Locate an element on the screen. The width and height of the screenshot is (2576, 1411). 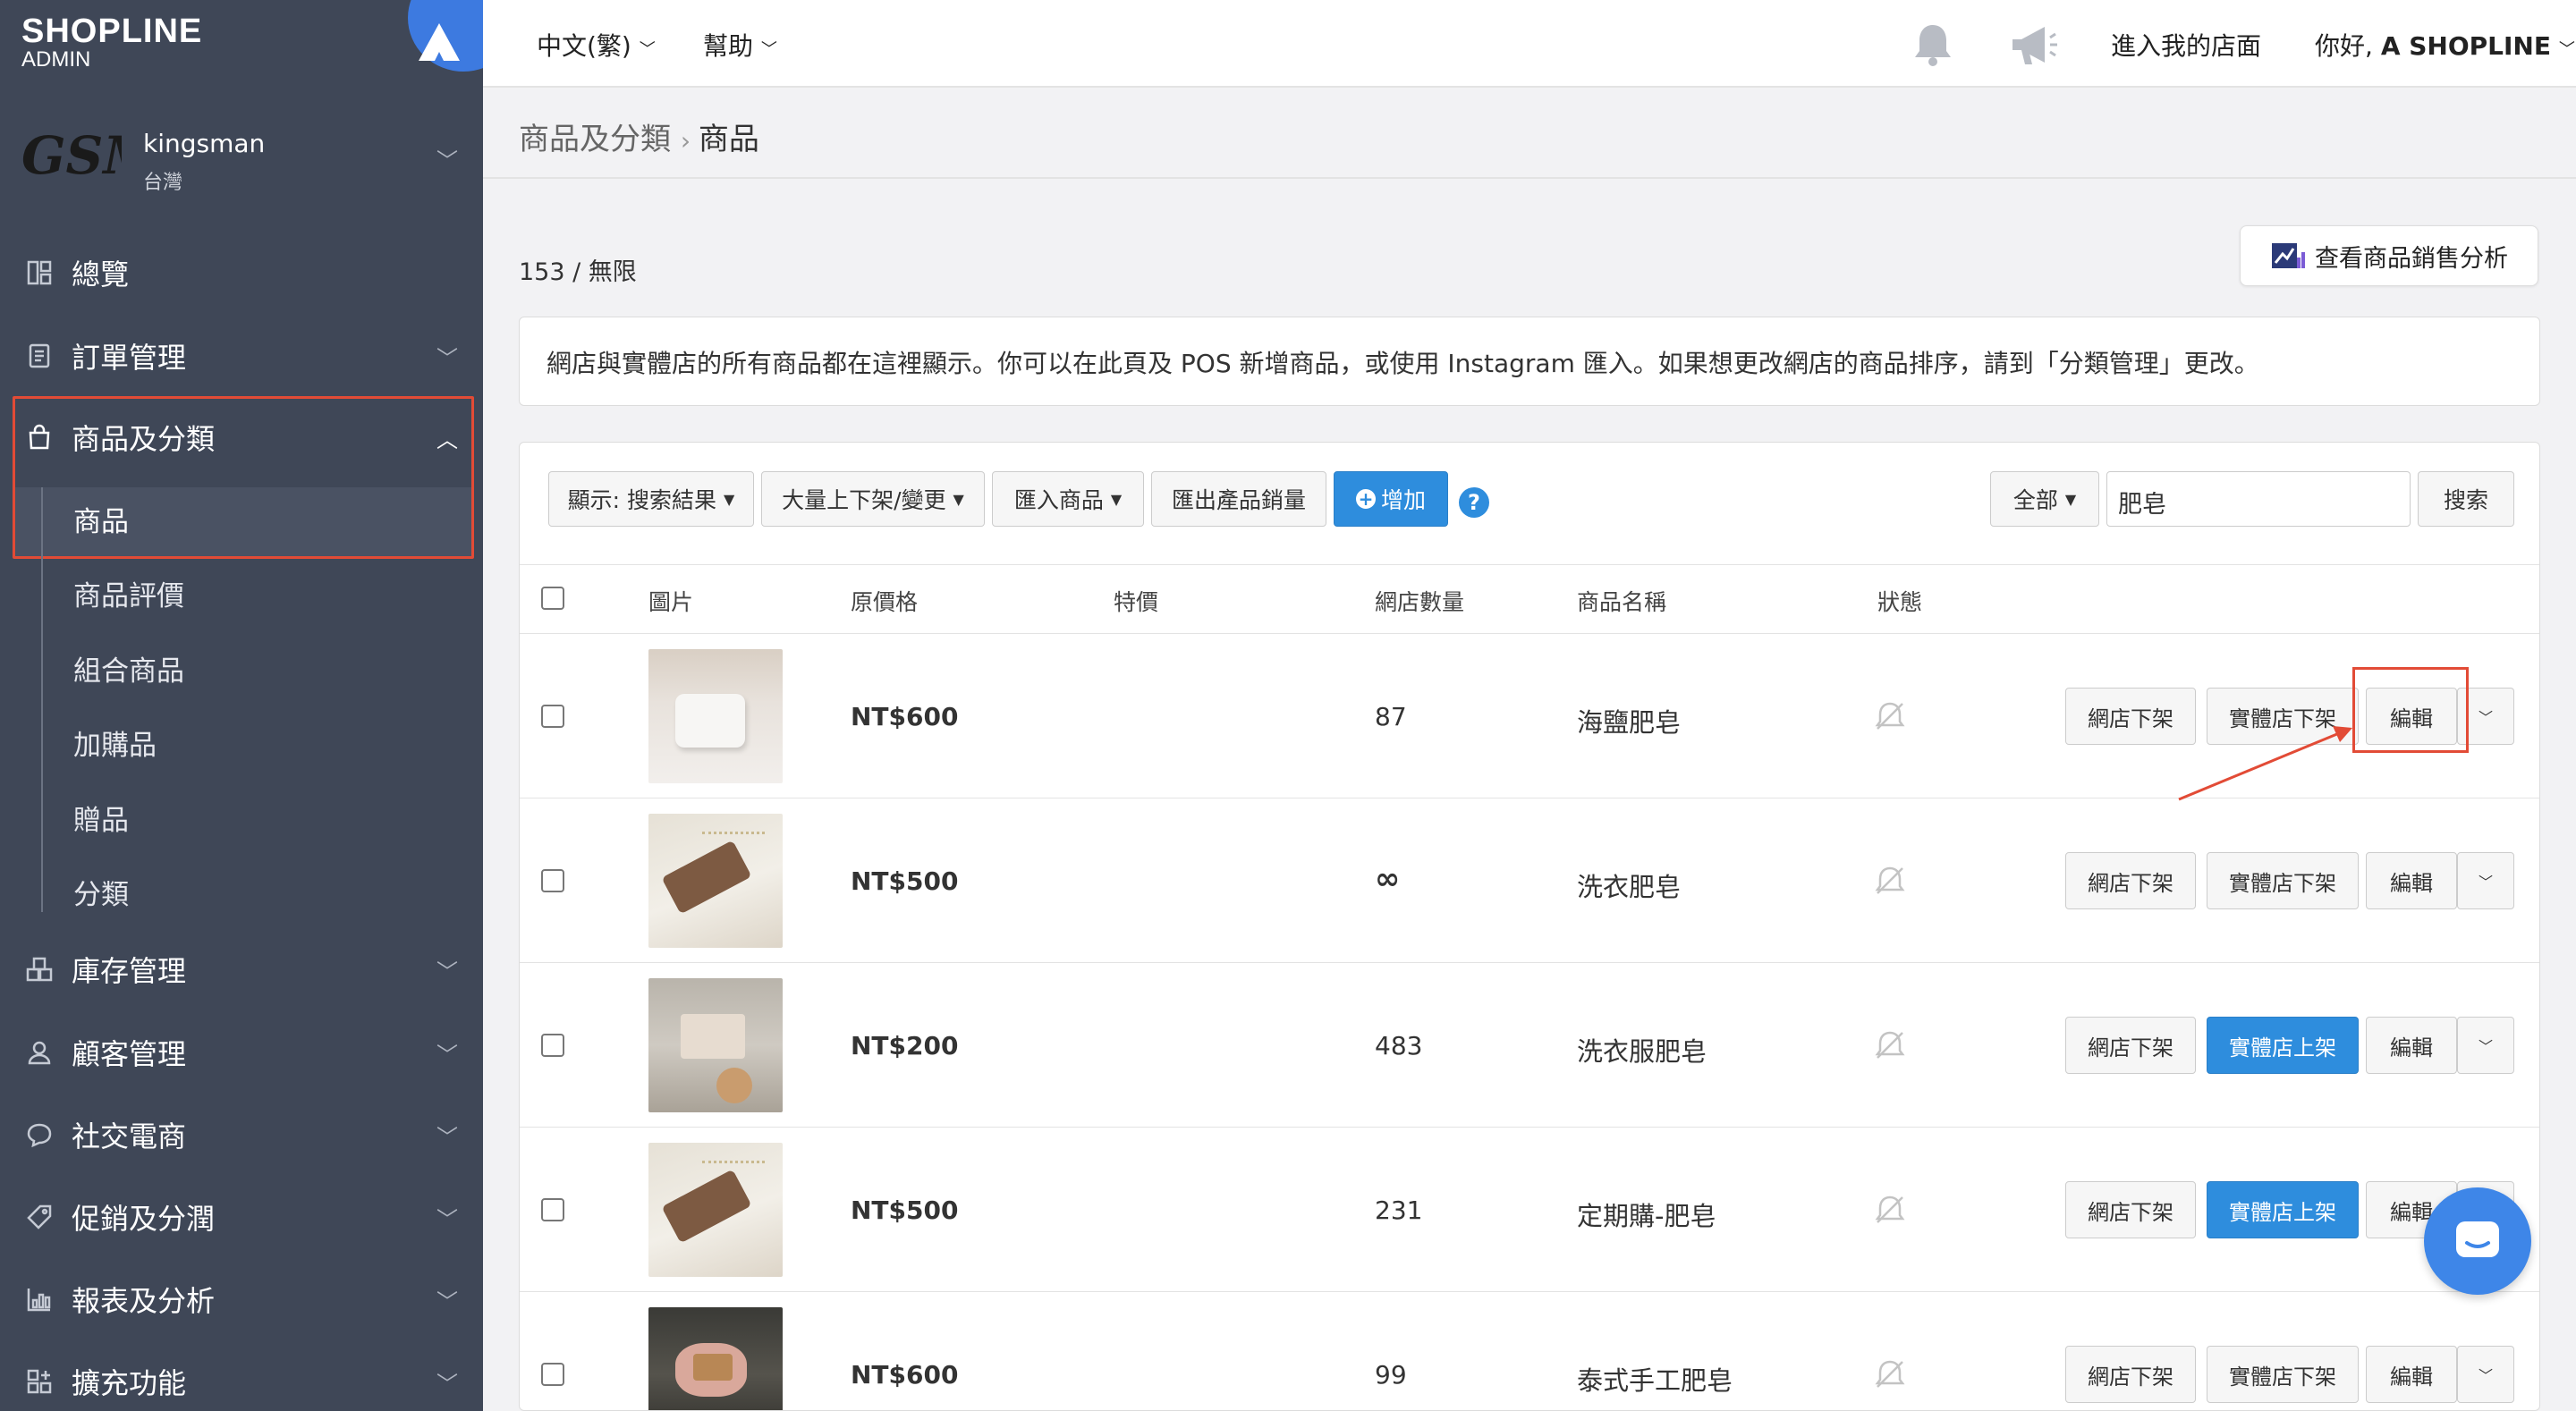
sub-item-label: 組合商品 is located at coordinates (128, 671).